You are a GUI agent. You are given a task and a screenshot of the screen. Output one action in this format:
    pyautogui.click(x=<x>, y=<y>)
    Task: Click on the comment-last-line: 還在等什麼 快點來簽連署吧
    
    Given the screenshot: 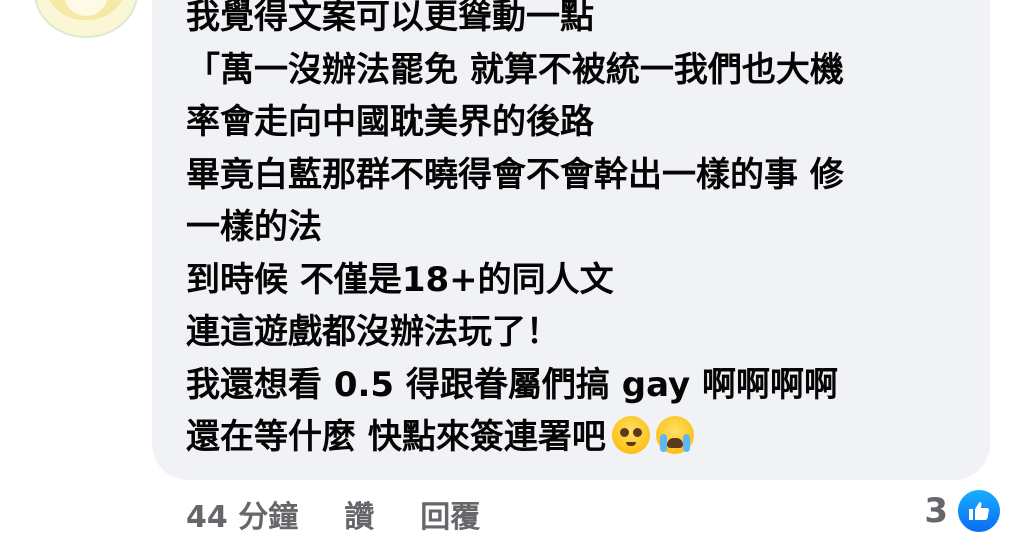 What is the action you would take?
    pyautogui.click(x=581, y=437)
    